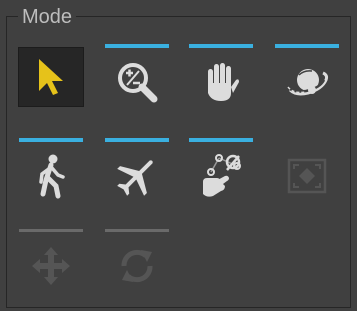  I want to click on select-mode-button, so click(51, 77).